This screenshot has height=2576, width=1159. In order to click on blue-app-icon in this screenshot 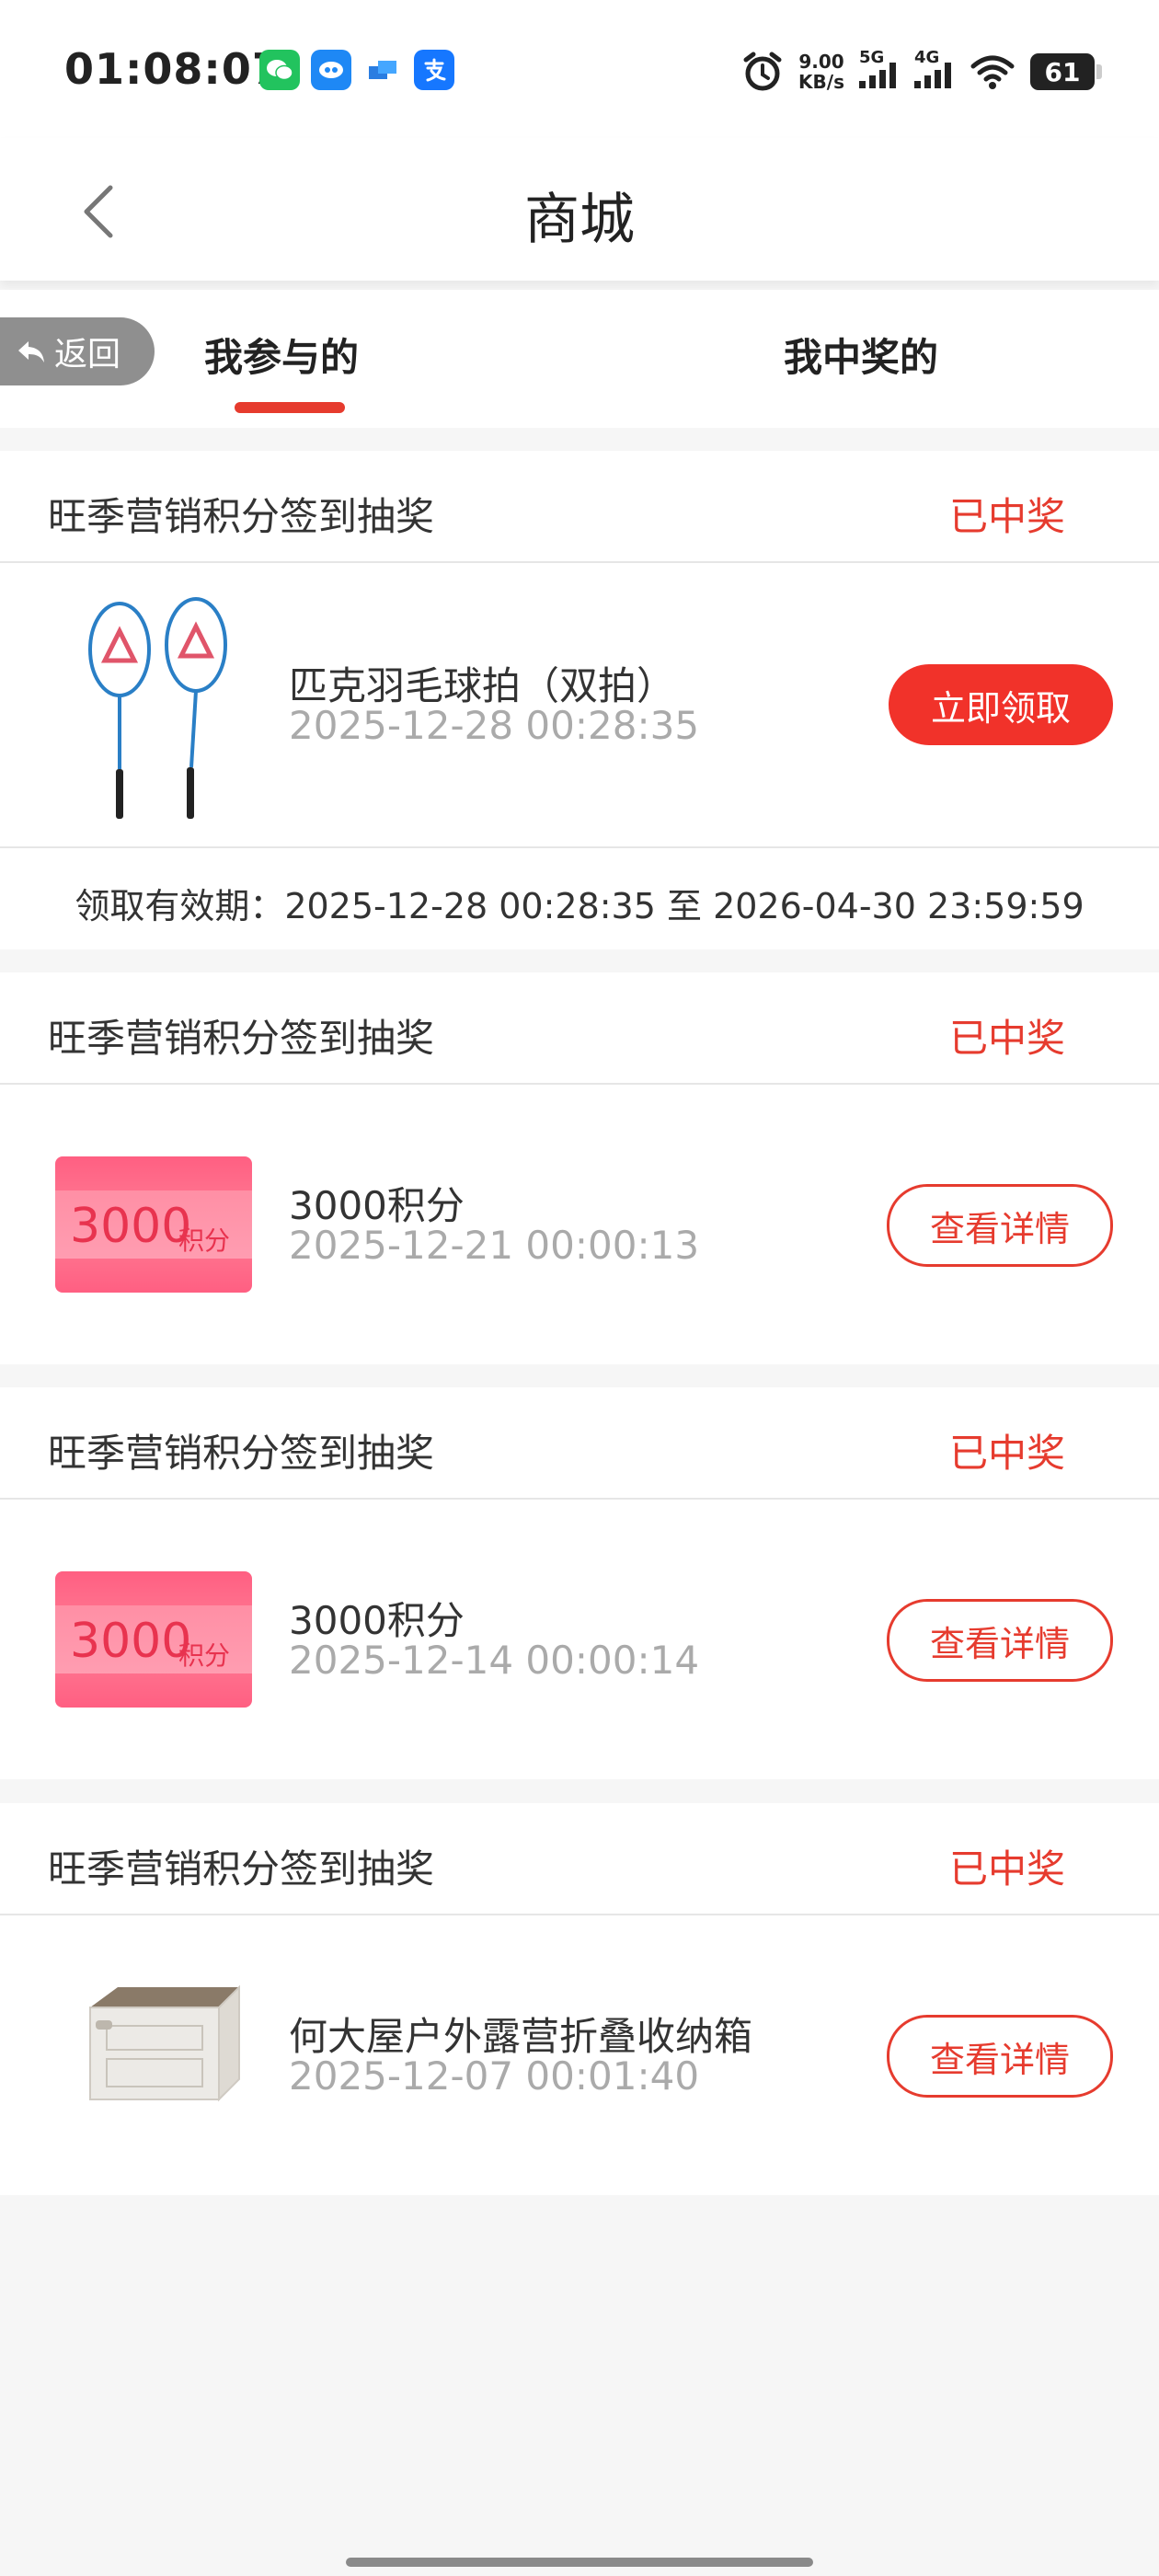, I will do `click(382, 70)`.